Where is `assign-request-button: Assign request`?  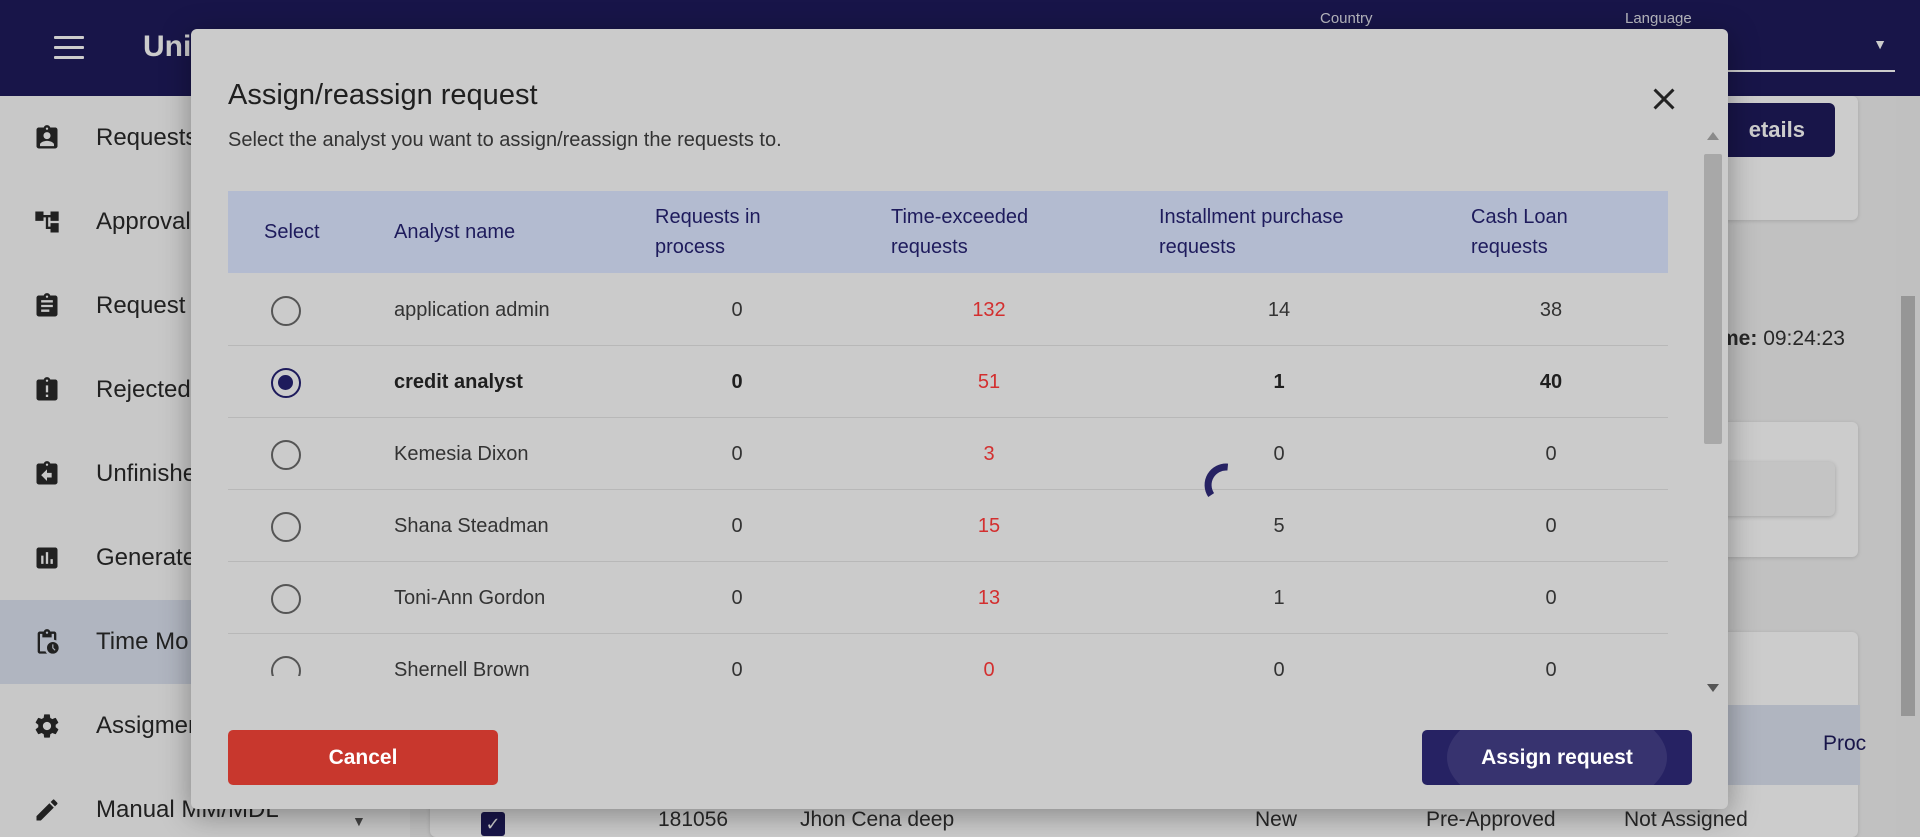
assign-request-button: Assign request is located at coordinates (1557, 757).